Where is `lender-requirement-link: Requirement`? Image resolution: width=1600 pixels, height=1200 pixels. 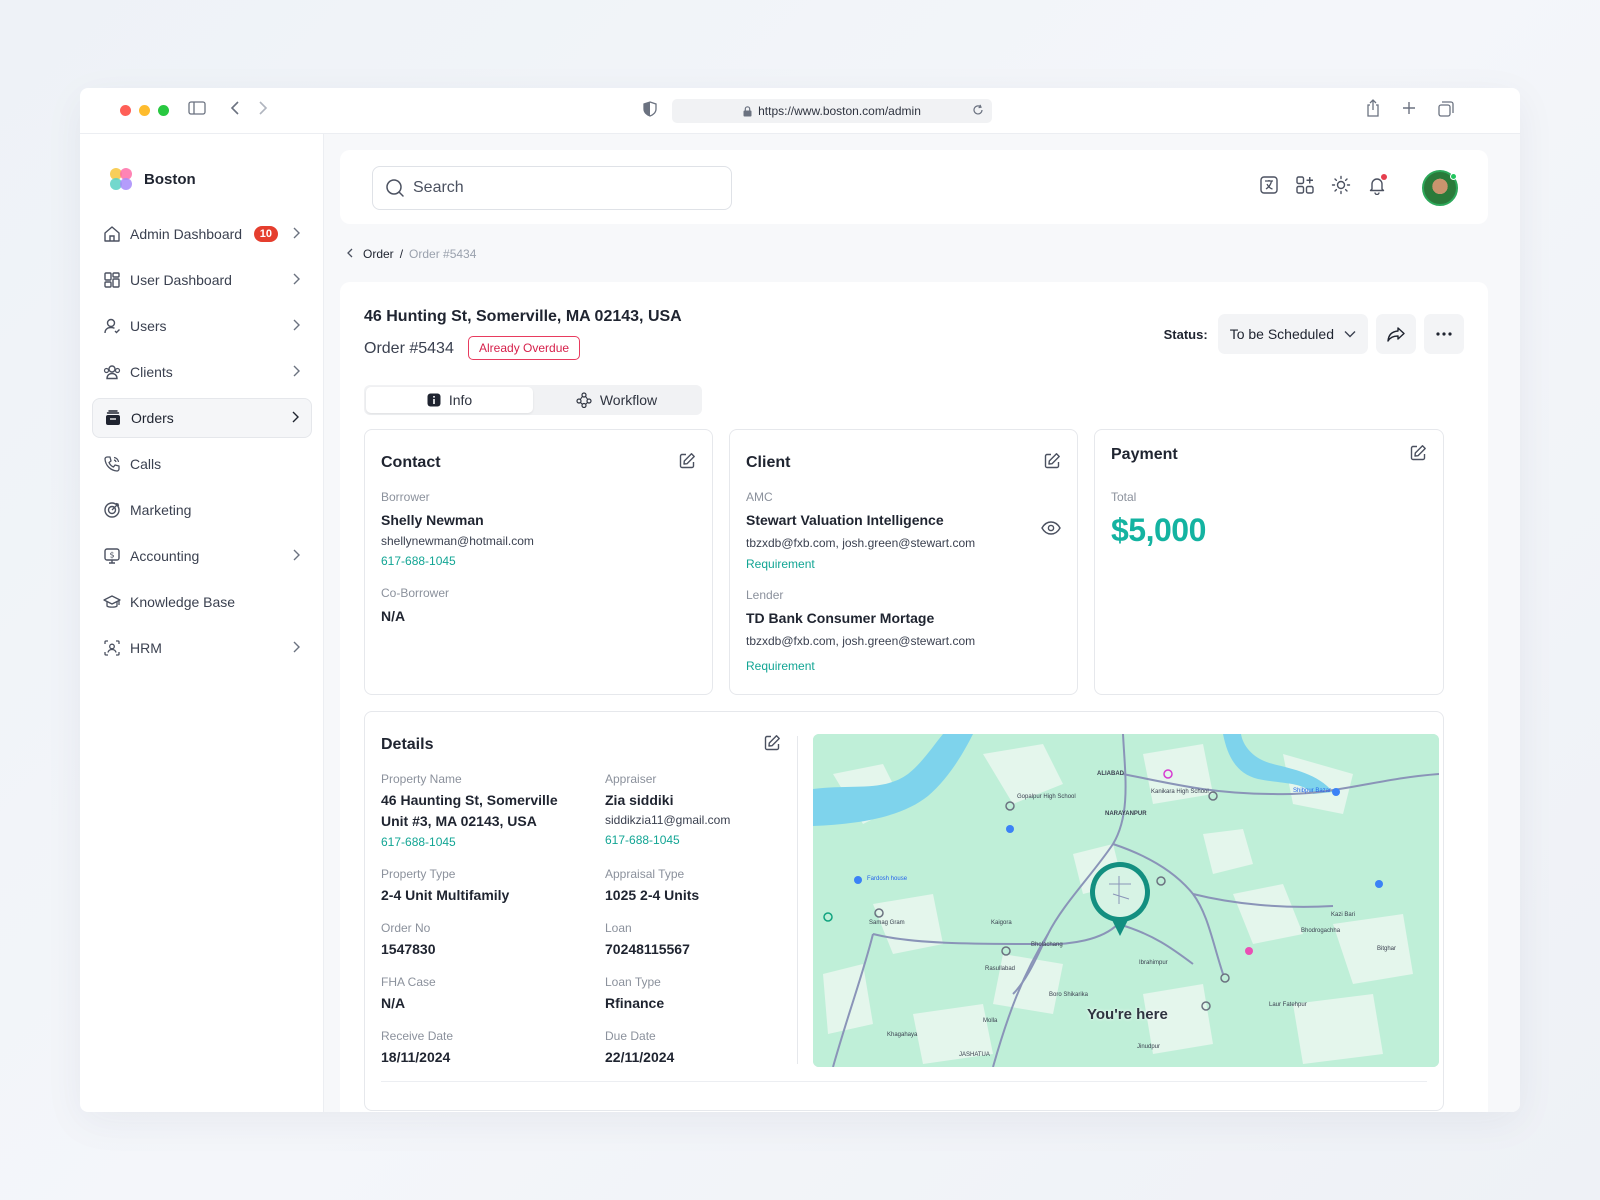
lender-requirement-link: Requirement is located at coordinates (780, 666).